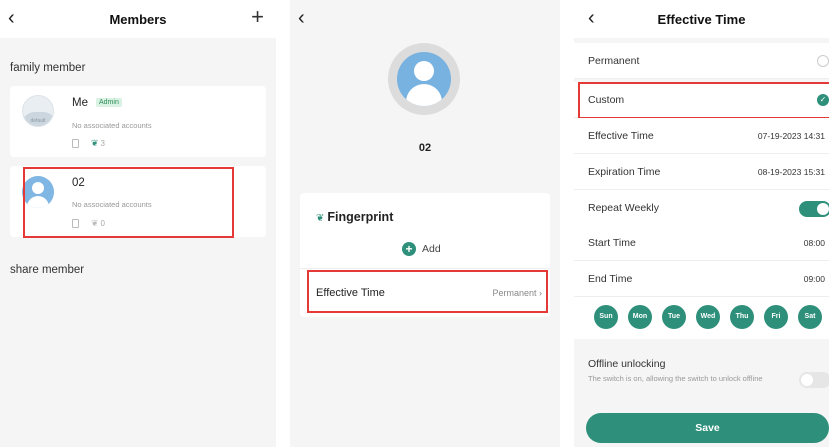 Image resolution: width=829 pixels, height=447 pixels. Describe the element at coordinates (674, 317) in the screenshot. I see `day-tue: Tue` at that location.